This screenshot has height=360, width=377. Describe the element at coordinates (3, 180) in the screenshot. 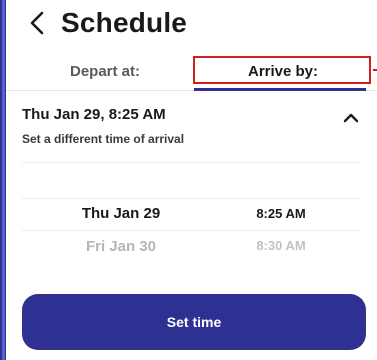

I see `frame-edge-inner` at that location.